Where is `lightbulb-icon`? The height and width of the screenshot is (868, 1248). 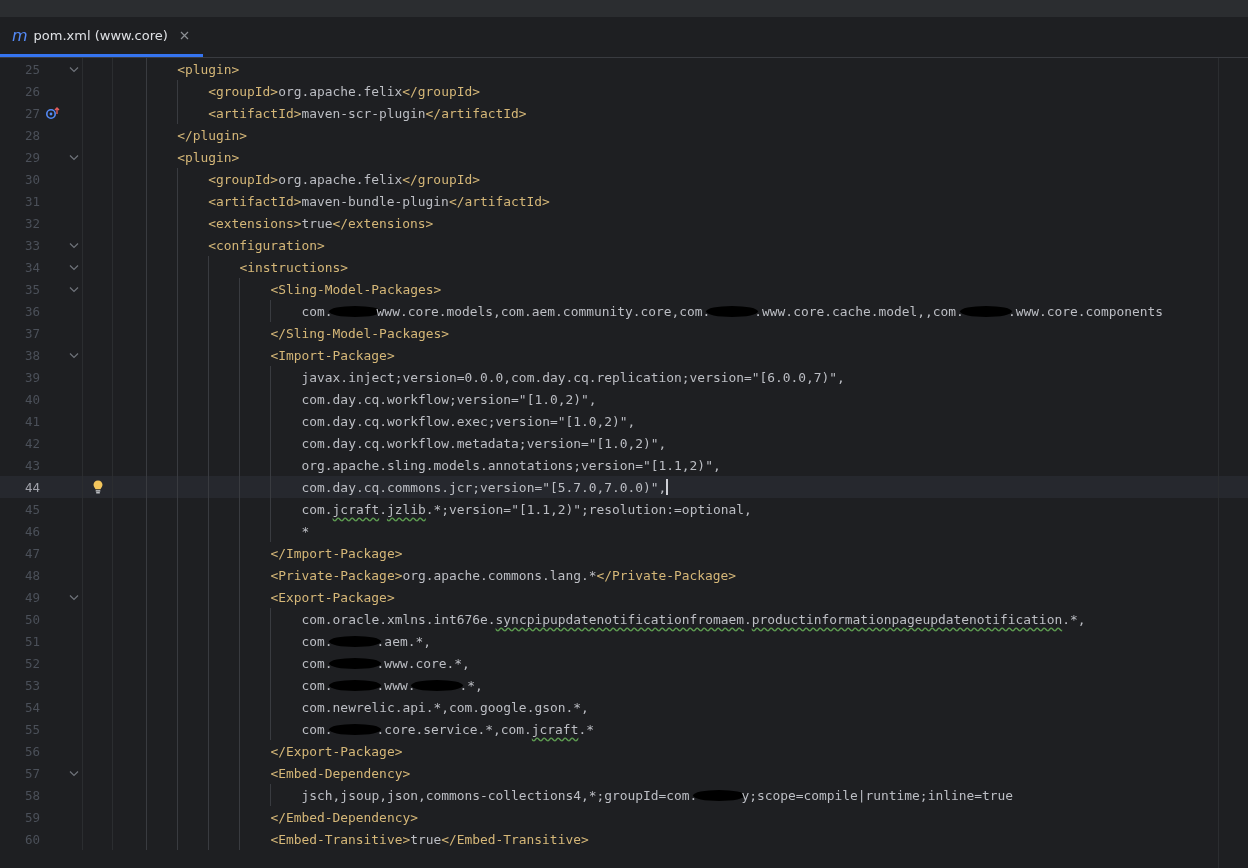
lightbulb-icon is located at coordinates (97, 487).